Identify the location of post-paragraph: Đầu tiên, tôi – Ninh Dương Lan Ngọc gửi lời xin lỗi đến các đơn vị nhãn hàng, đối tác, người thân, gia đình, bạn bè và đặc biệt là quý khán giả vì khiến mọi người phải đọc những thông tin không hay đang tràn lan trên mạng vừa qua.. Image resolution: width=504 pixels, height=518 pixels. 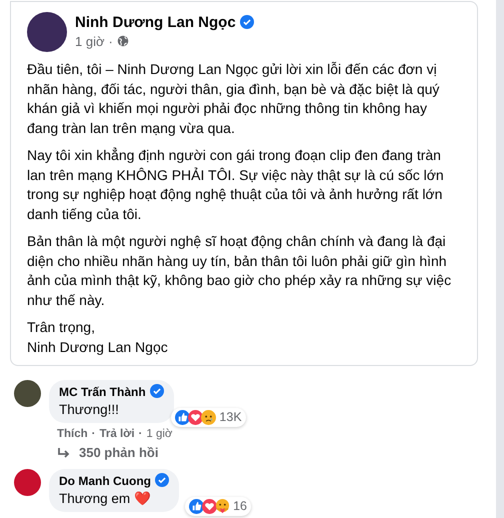
(233, 99).